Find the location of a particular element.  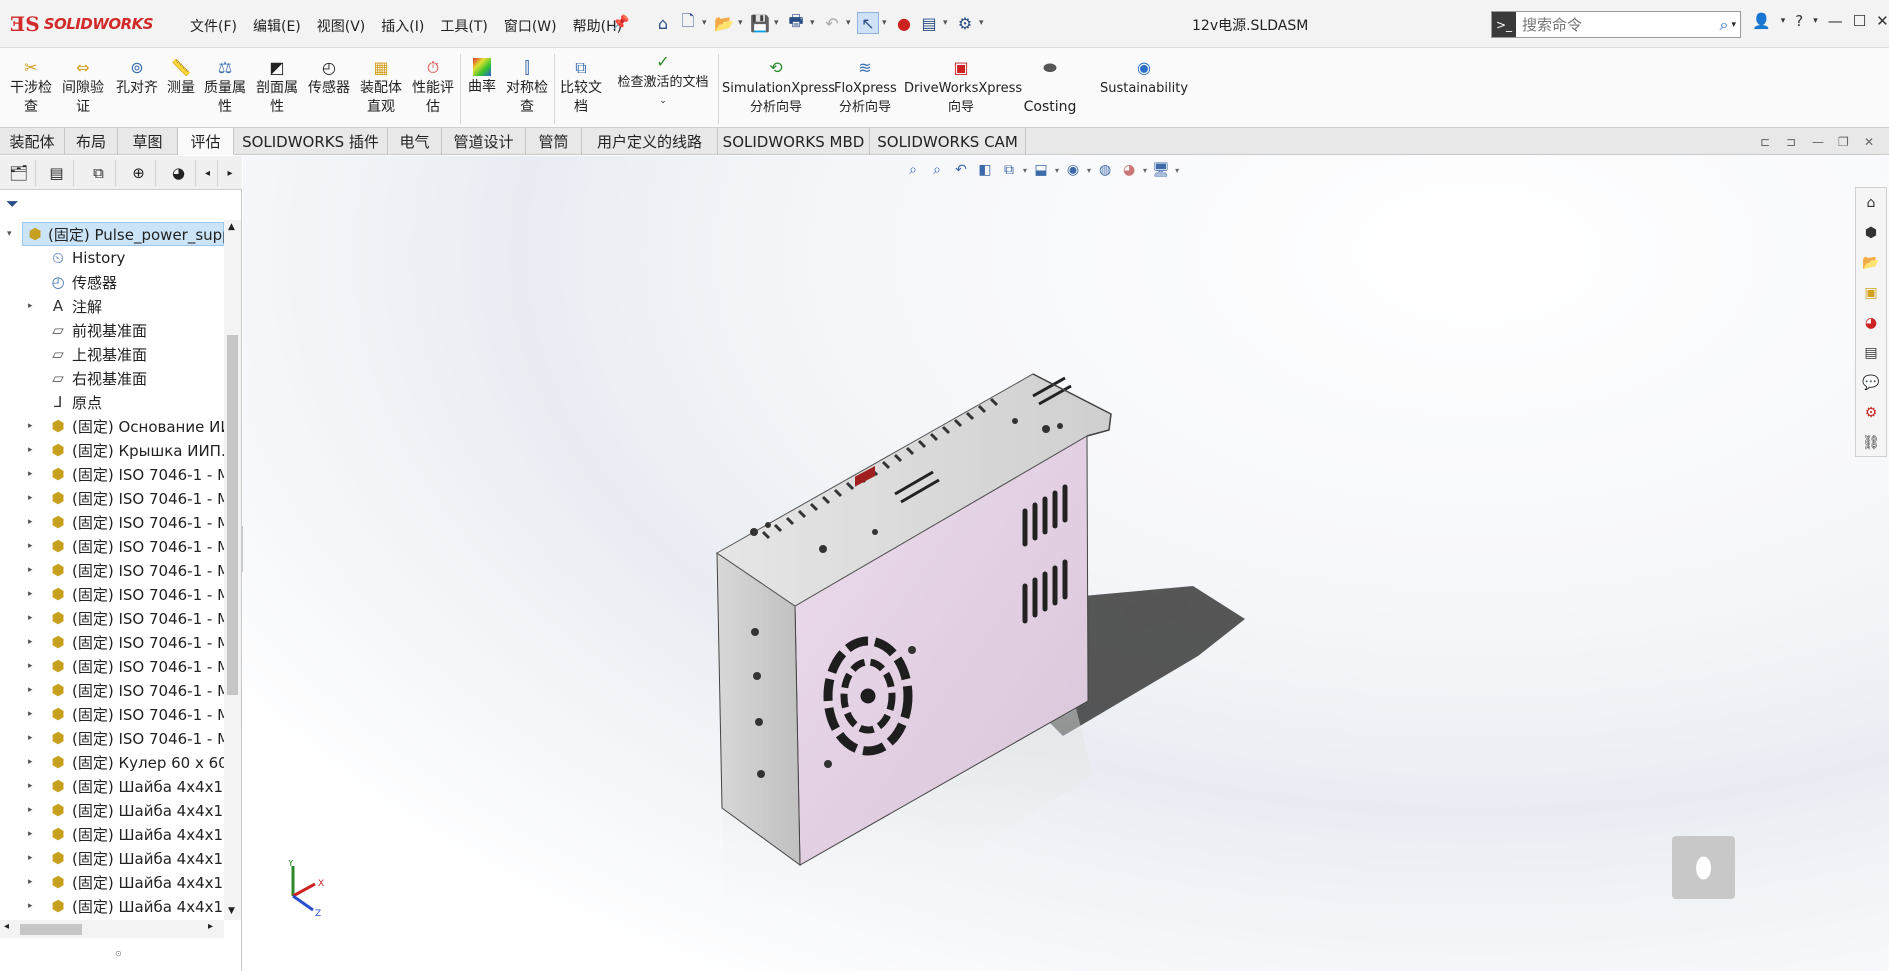

tree-item: ▸ A 注解 is located at coordinates (112, 306).